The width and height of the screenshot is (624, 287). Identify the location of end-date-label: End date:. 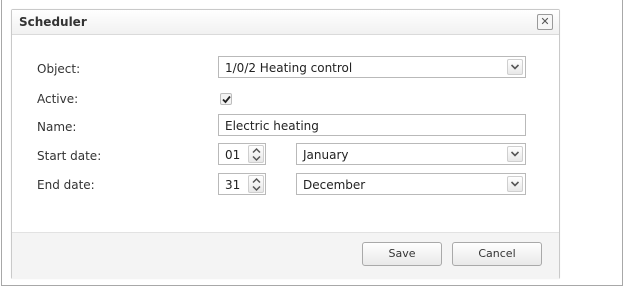
(66, 185).